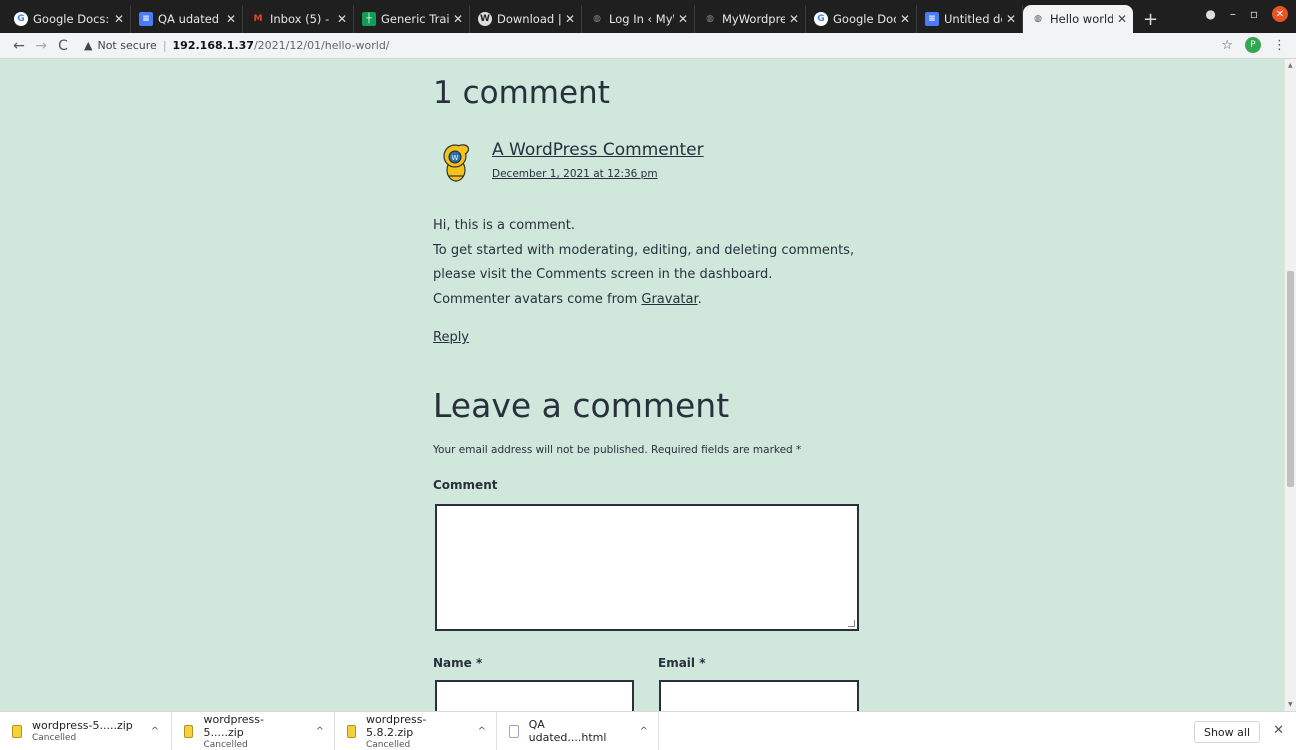  What do you see at coordinates (1078, 19) in the screenshot?
I see `tab-active: ◍ Hello world! – ✕` at bounding box center [1078, 19].